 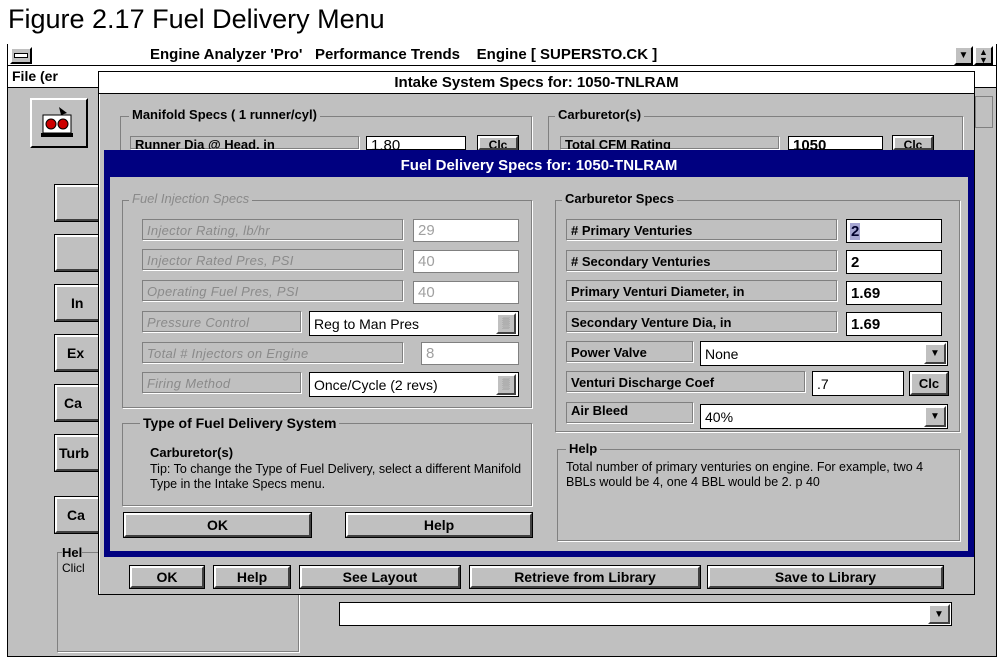 What do you see at coordinates (21, 55) in the screenshot?
I see `system-menu-button` at bounding box center [21, 55].